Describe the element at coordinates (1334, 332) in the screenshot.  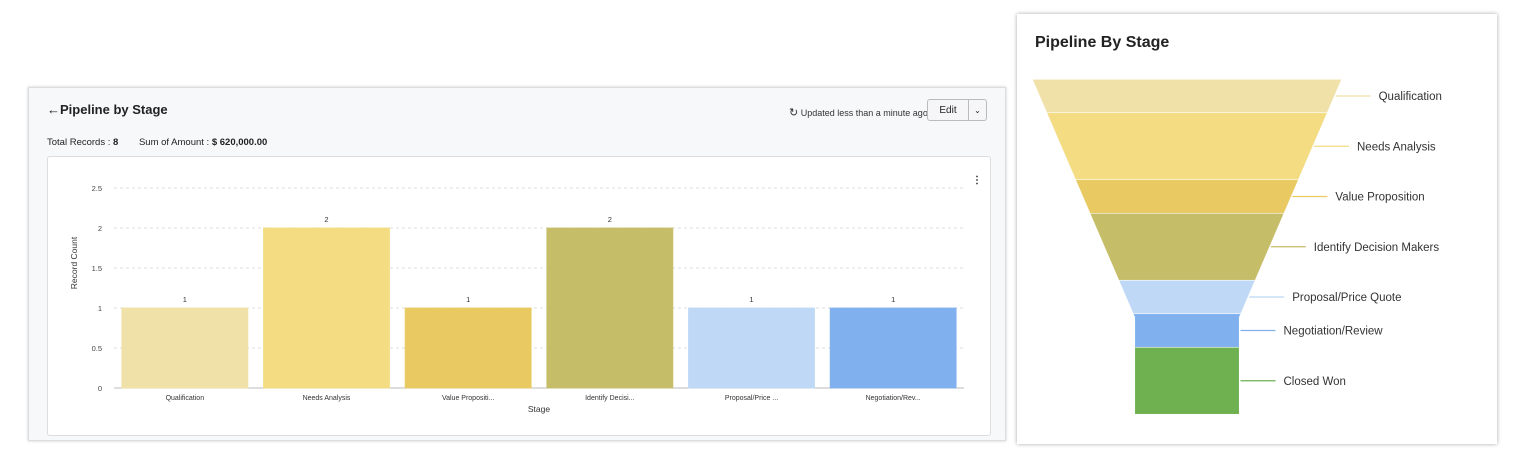
I see `funnel-label: Negotiation/Review` at that location.